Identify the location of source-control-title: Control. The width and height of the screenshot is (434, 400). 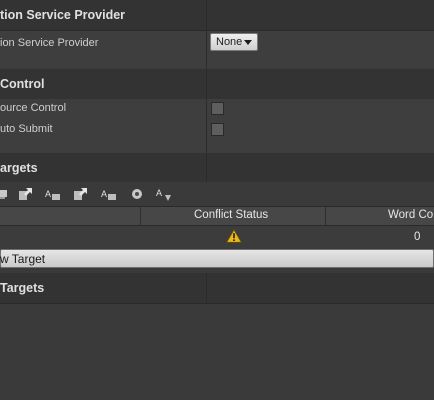
(22, 84).